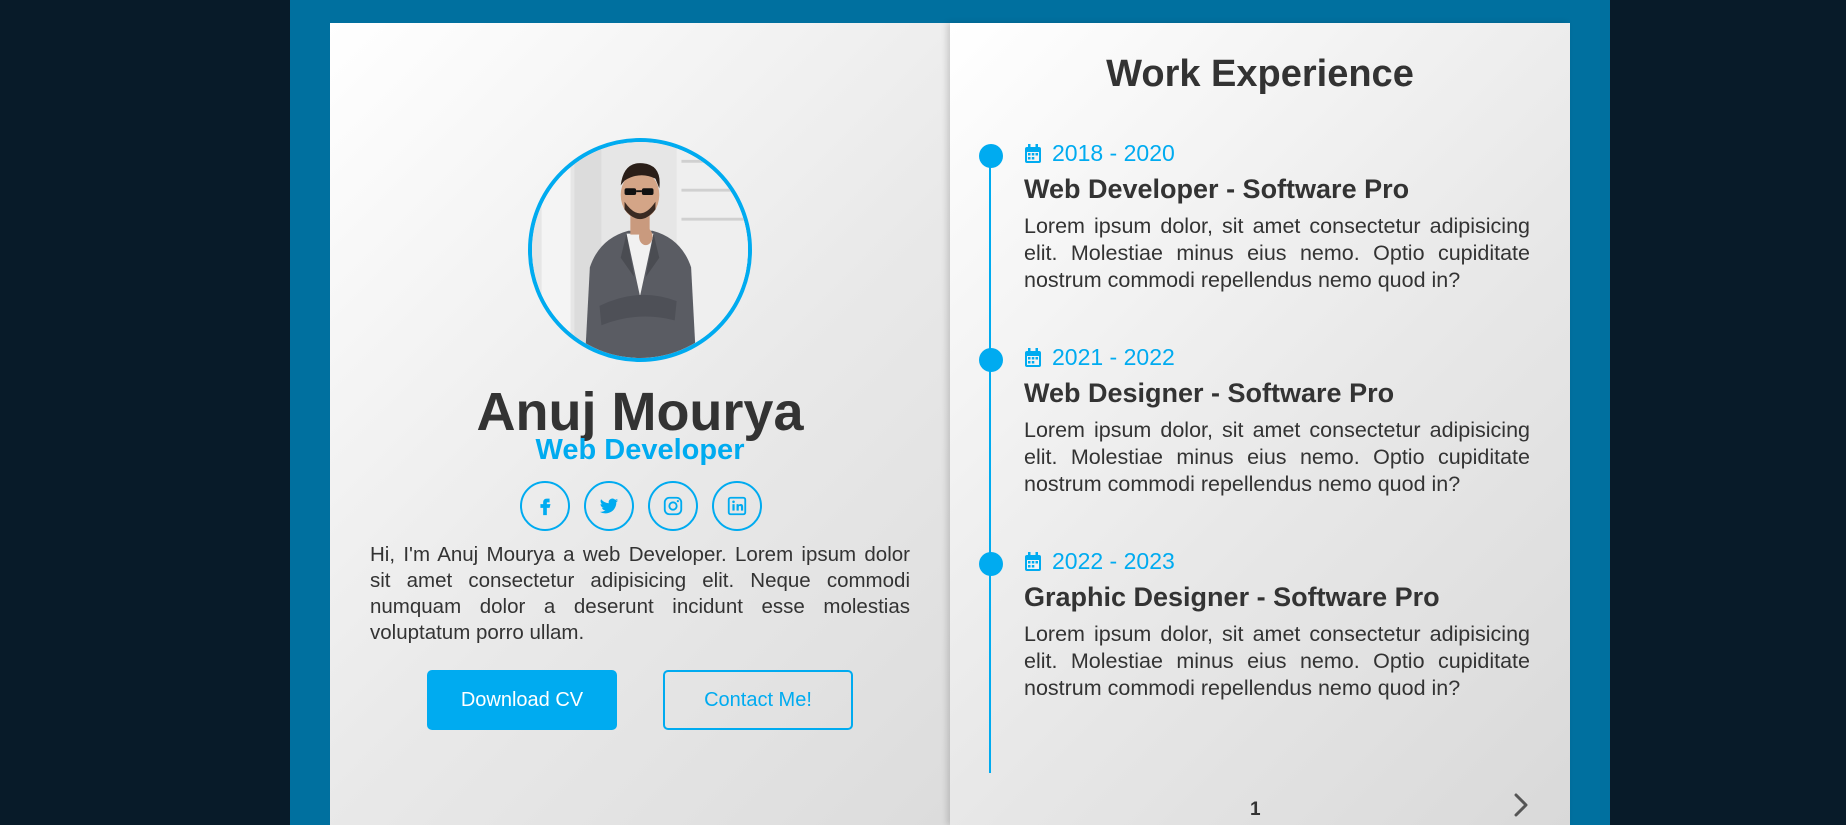  I want to click on profile-photo, so click(640, 250).